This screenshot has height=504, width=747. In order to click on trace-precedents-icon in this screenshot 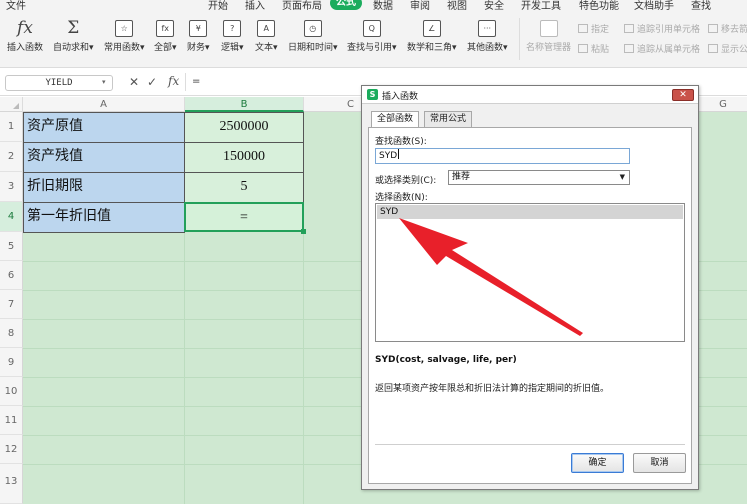, I will do `click(629, 28)`.